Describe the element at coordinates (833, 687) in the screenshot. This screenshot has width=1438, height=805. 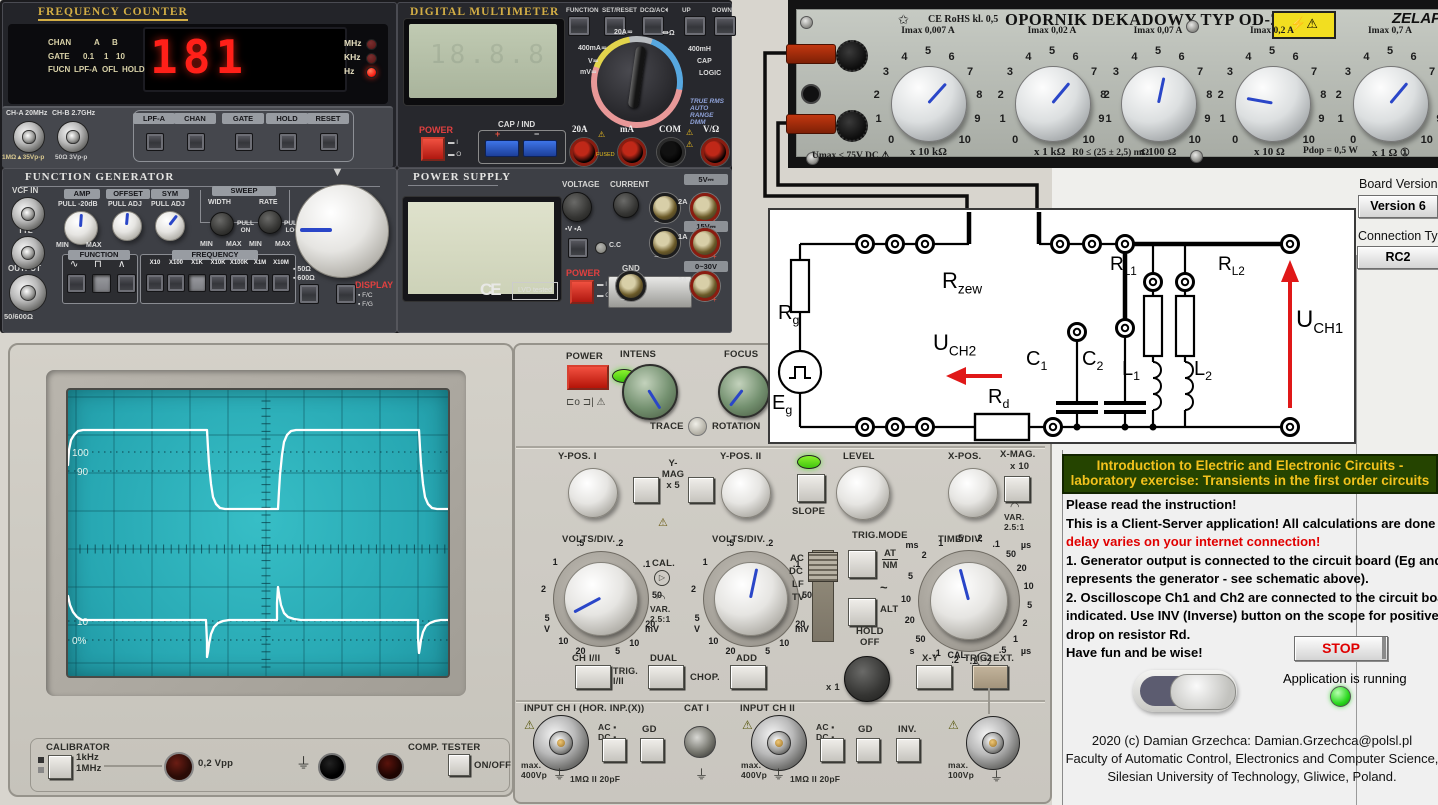
I see `sc-x1-label: x 1` at that location.